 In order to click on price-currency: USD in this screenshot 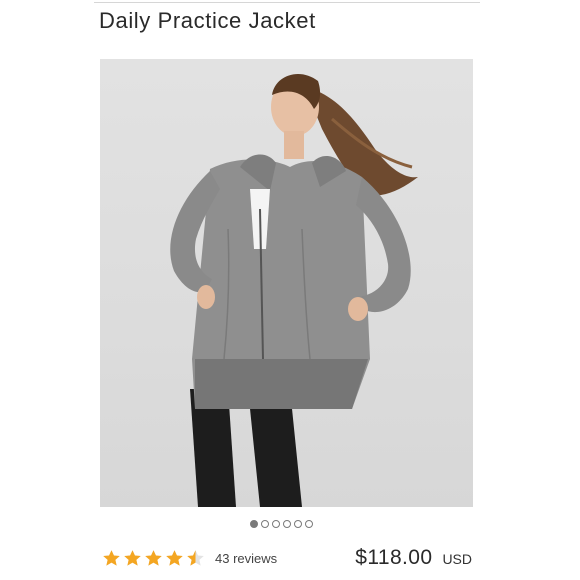, I will do `click(457, 559)`.